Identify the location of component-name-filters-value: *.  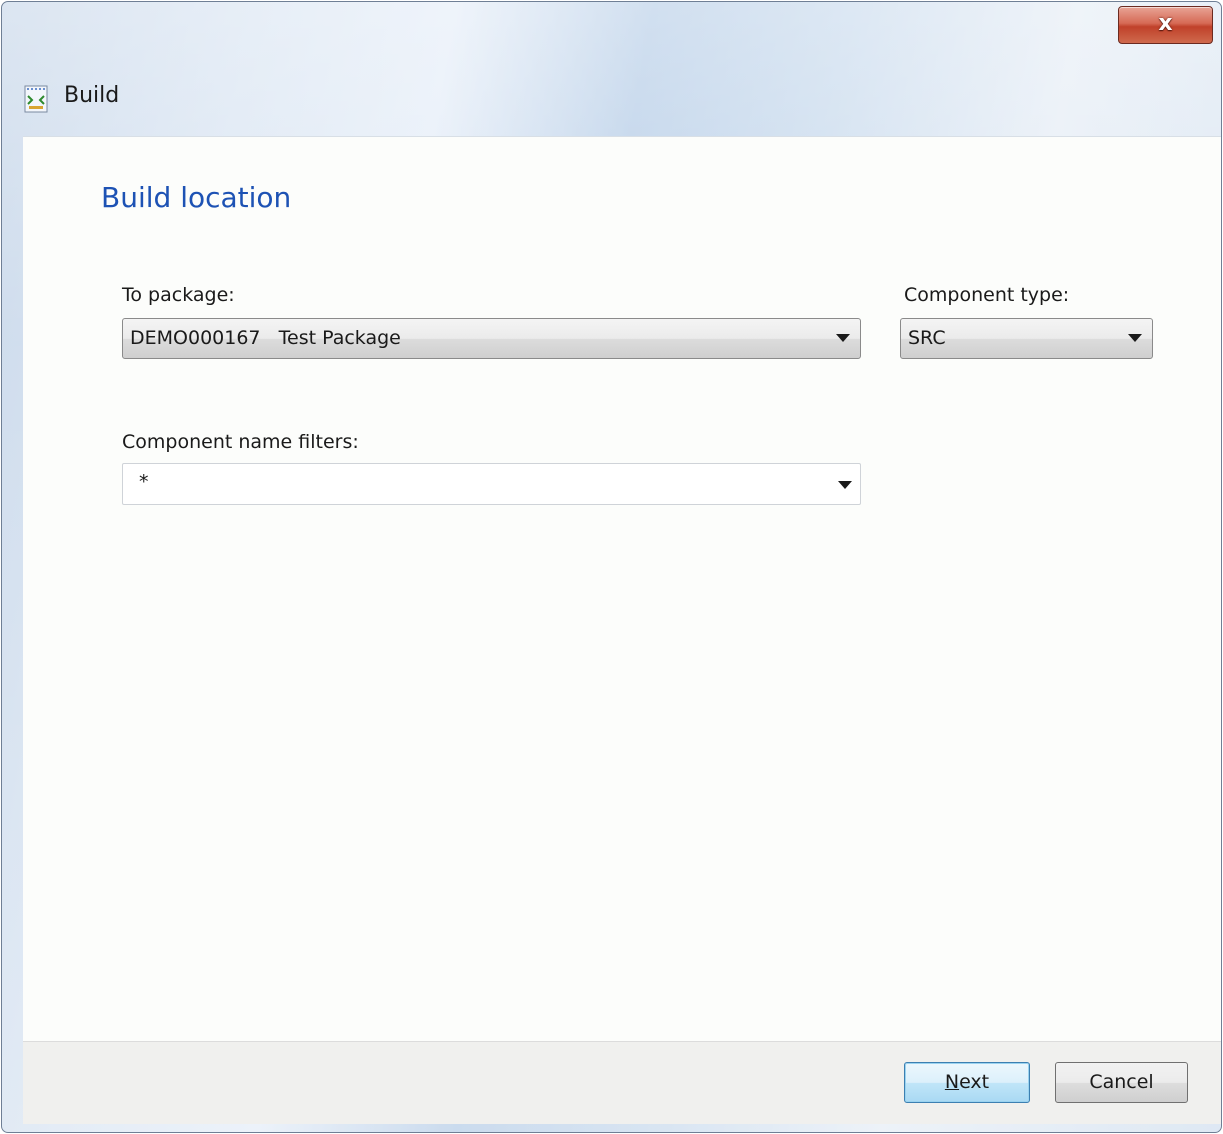
(144, 482).